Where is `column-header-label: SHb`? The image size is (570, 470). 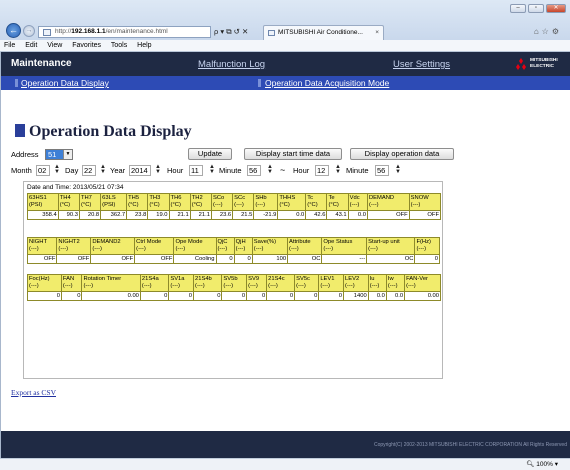 column-header-label: SHb is located at coordinates (261, 198).